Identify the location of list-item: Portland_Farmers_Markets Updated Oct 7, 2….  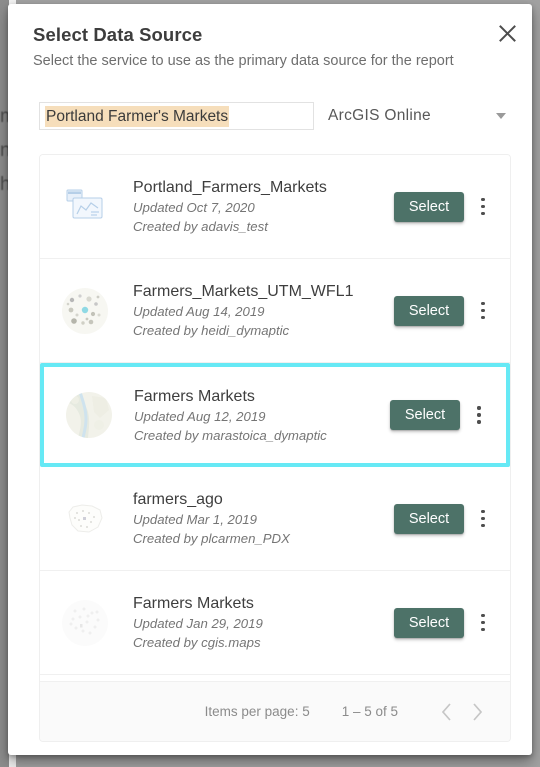
(275, 207).